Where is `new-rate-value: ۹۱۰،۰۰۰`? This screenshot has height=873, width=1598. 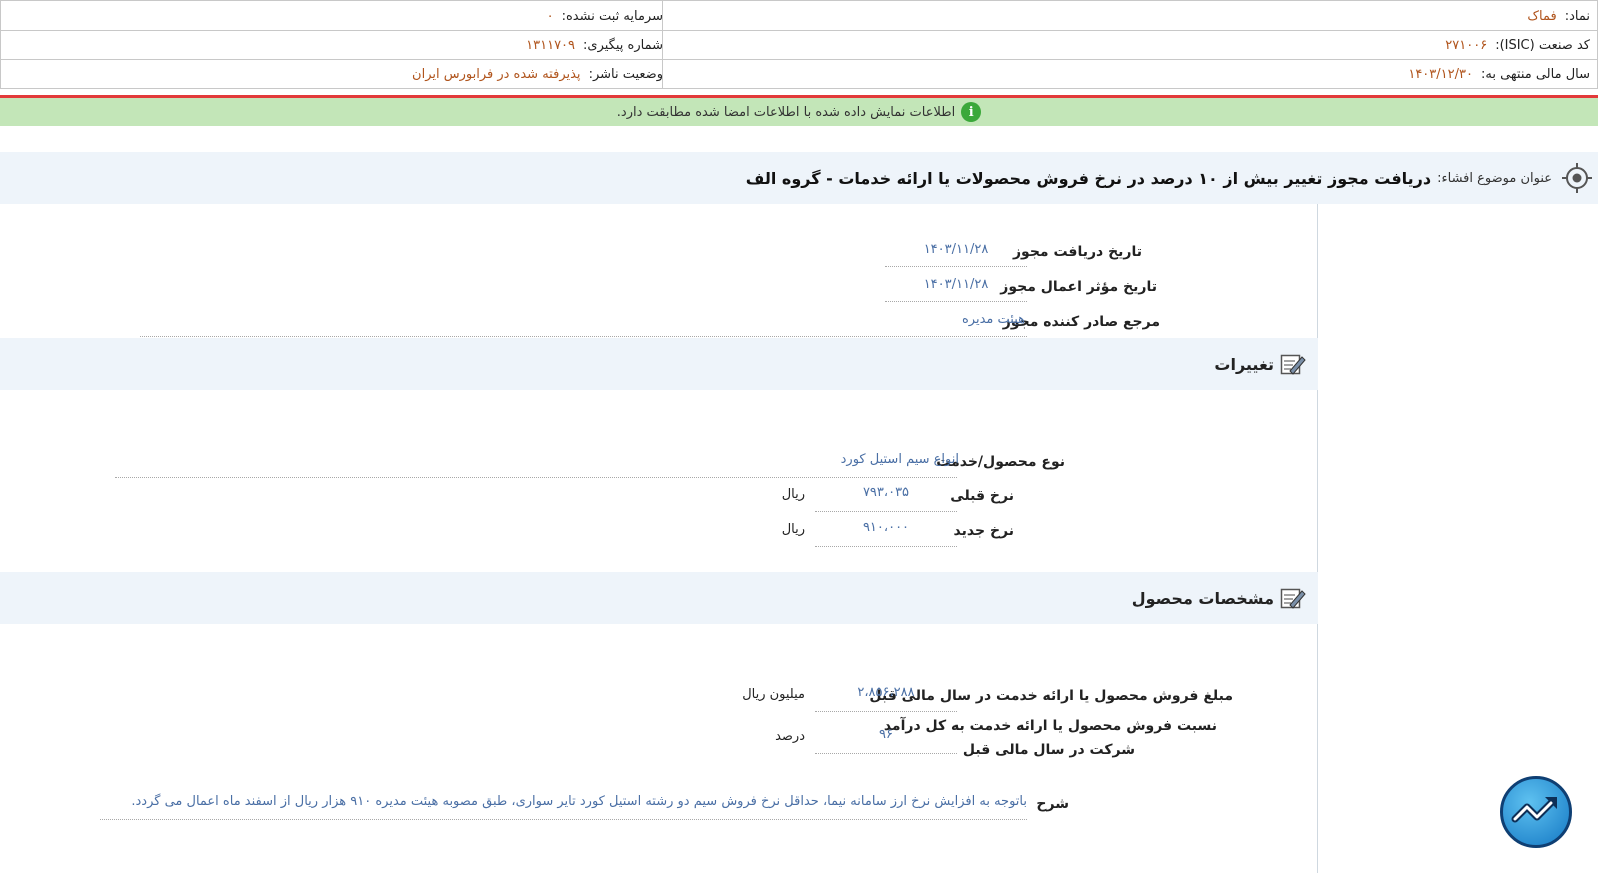 new-rate-value: ۹۱۰،۰۰۰ is located at coordinates (886, 527).